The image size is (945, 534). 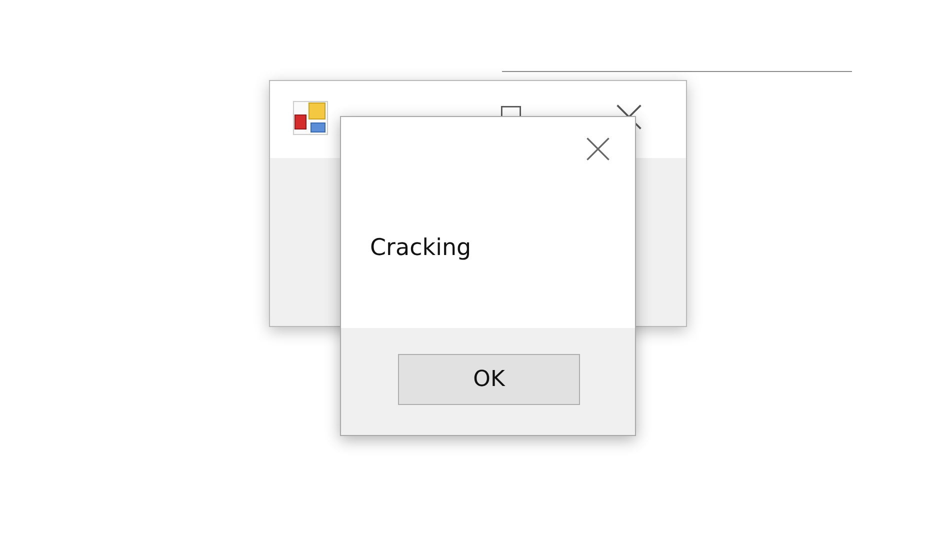 What do you see at coordinates (489, 379) in the screenshot?
I see `ok-button: OK` at bounding box center [489, 379].